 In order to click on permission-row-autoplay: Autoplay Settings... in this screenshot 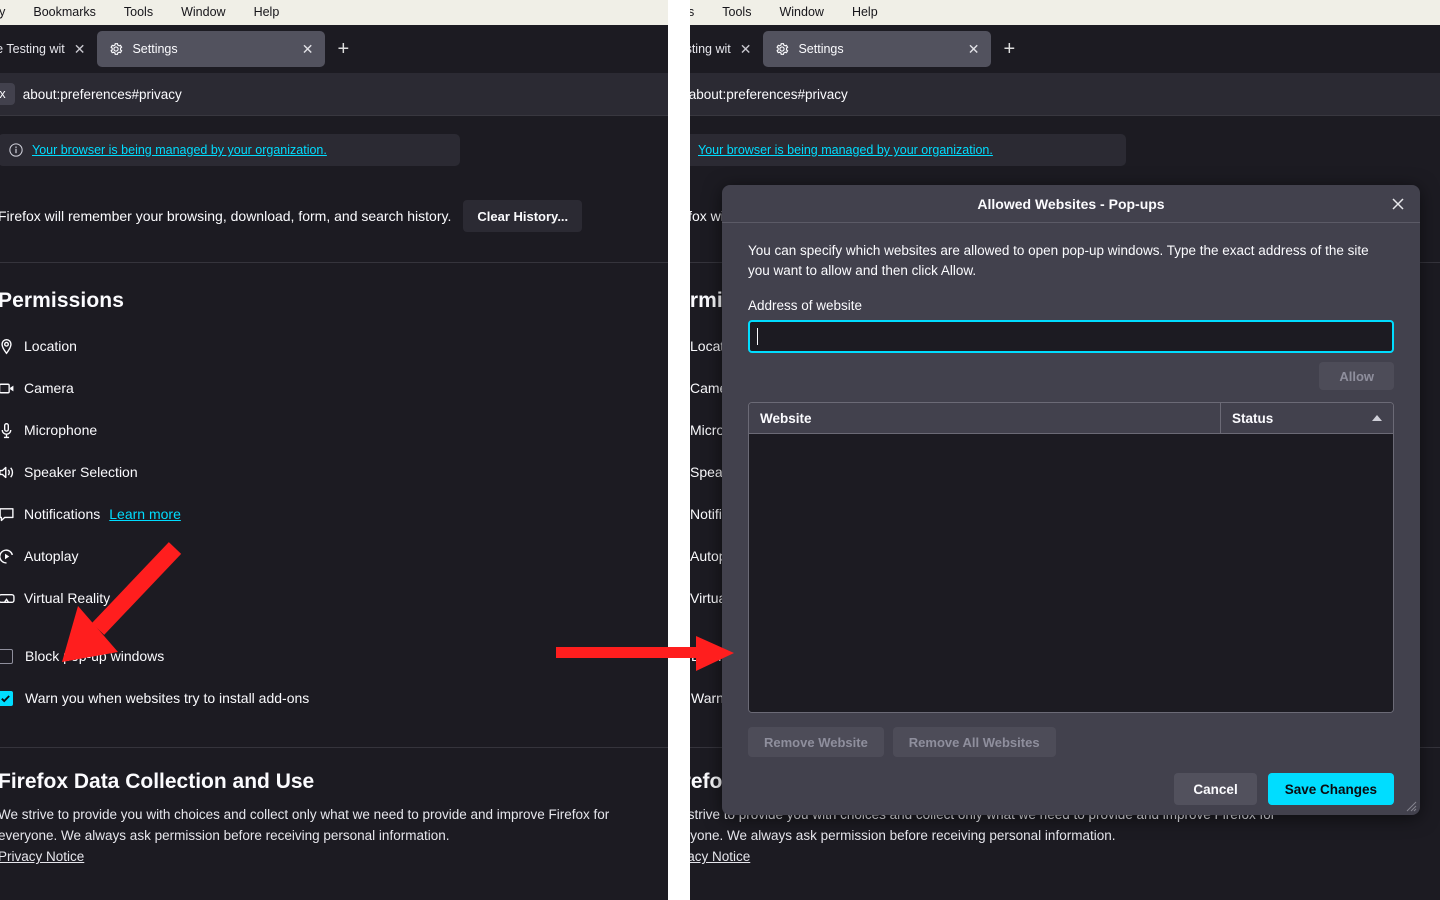, I will do `click(334, 556)`.